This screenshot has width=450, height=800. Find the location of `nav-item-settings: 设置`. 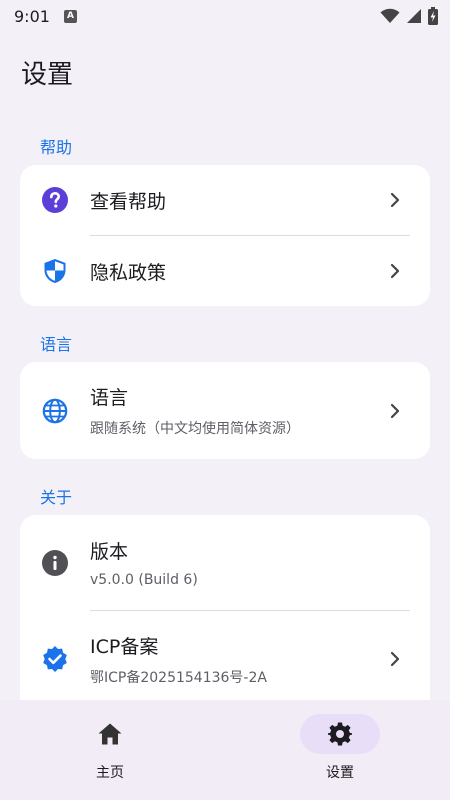

nav-item-settings: 设置 is located at coordinates (340, 750).